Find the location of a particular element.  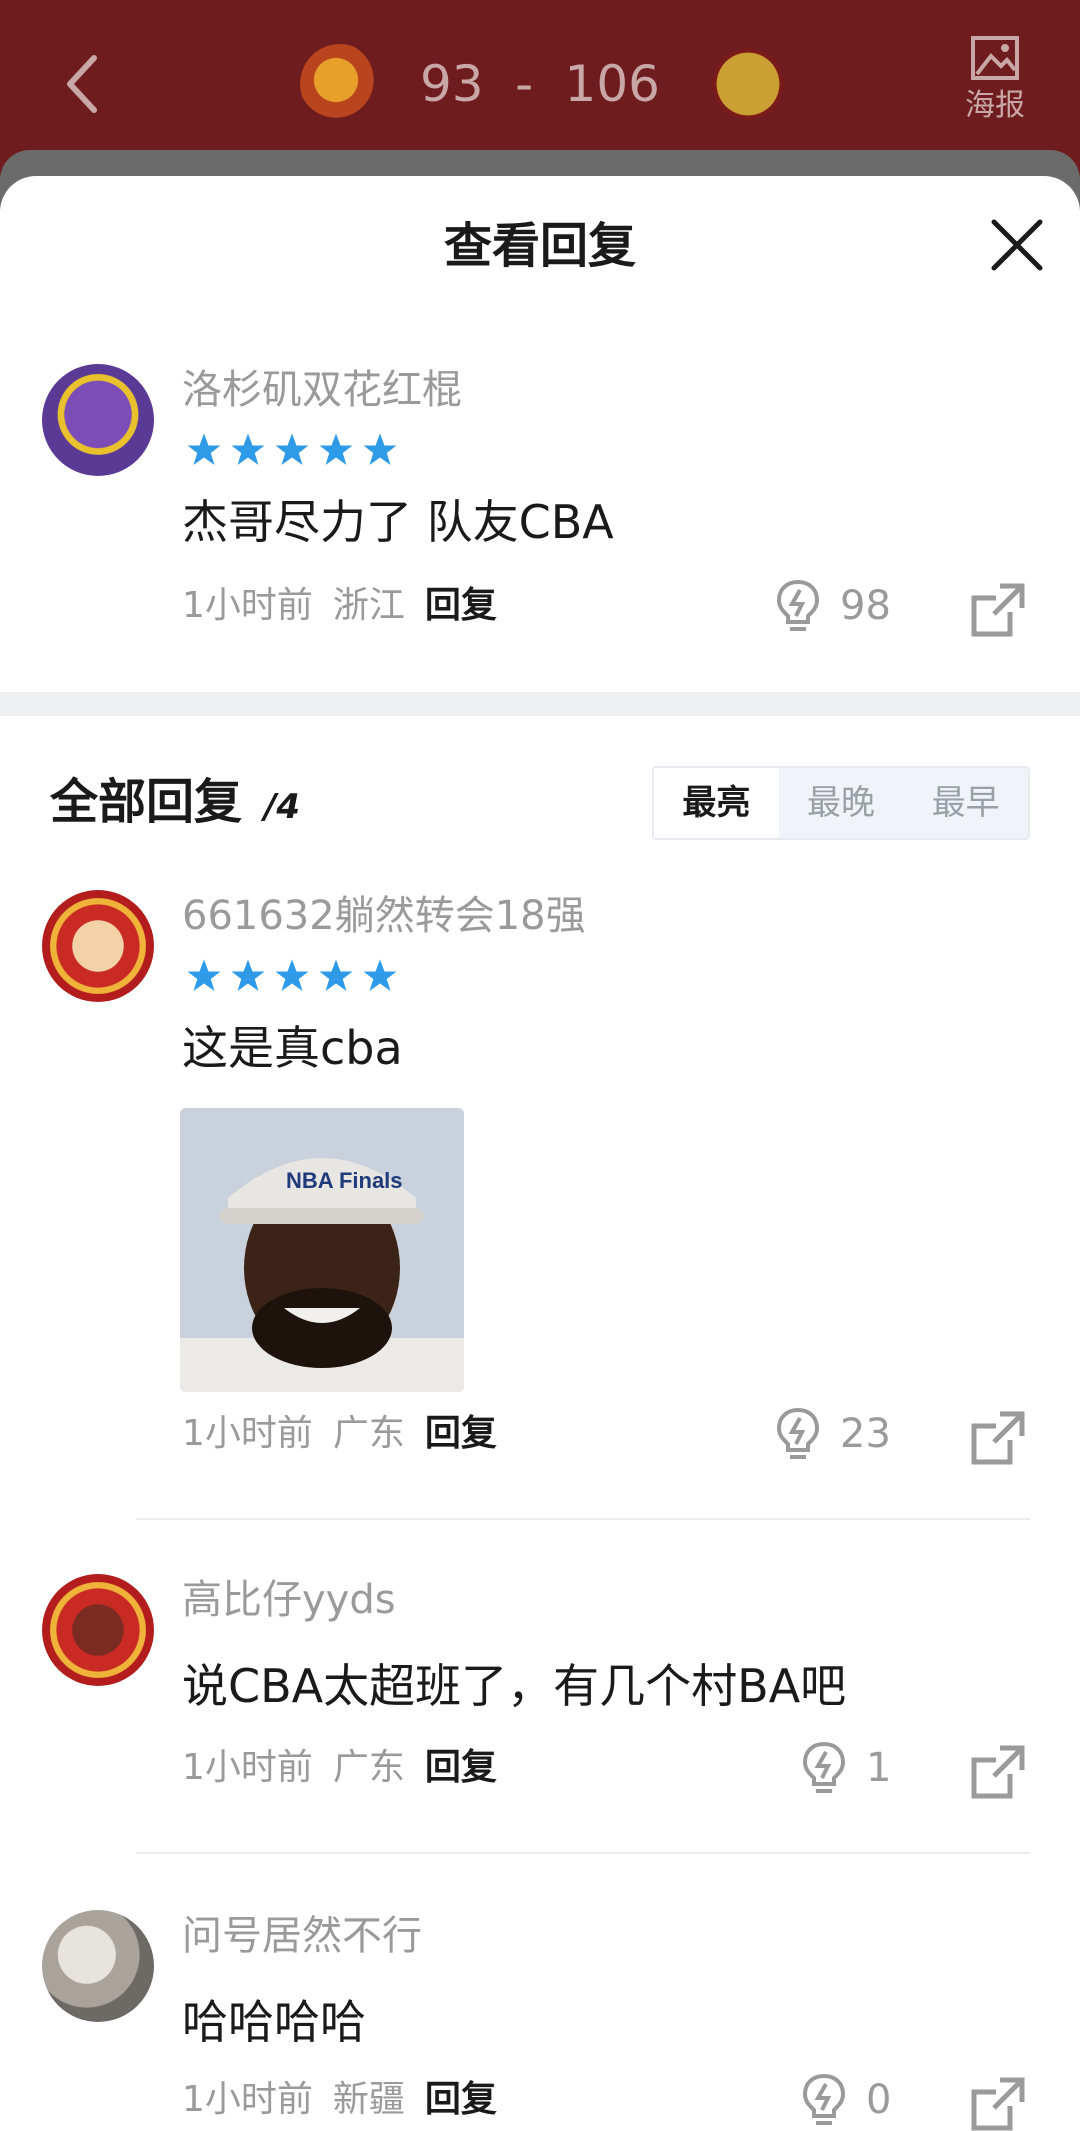

reply-image: NBA Finals is located at coordinates (322, 1250).